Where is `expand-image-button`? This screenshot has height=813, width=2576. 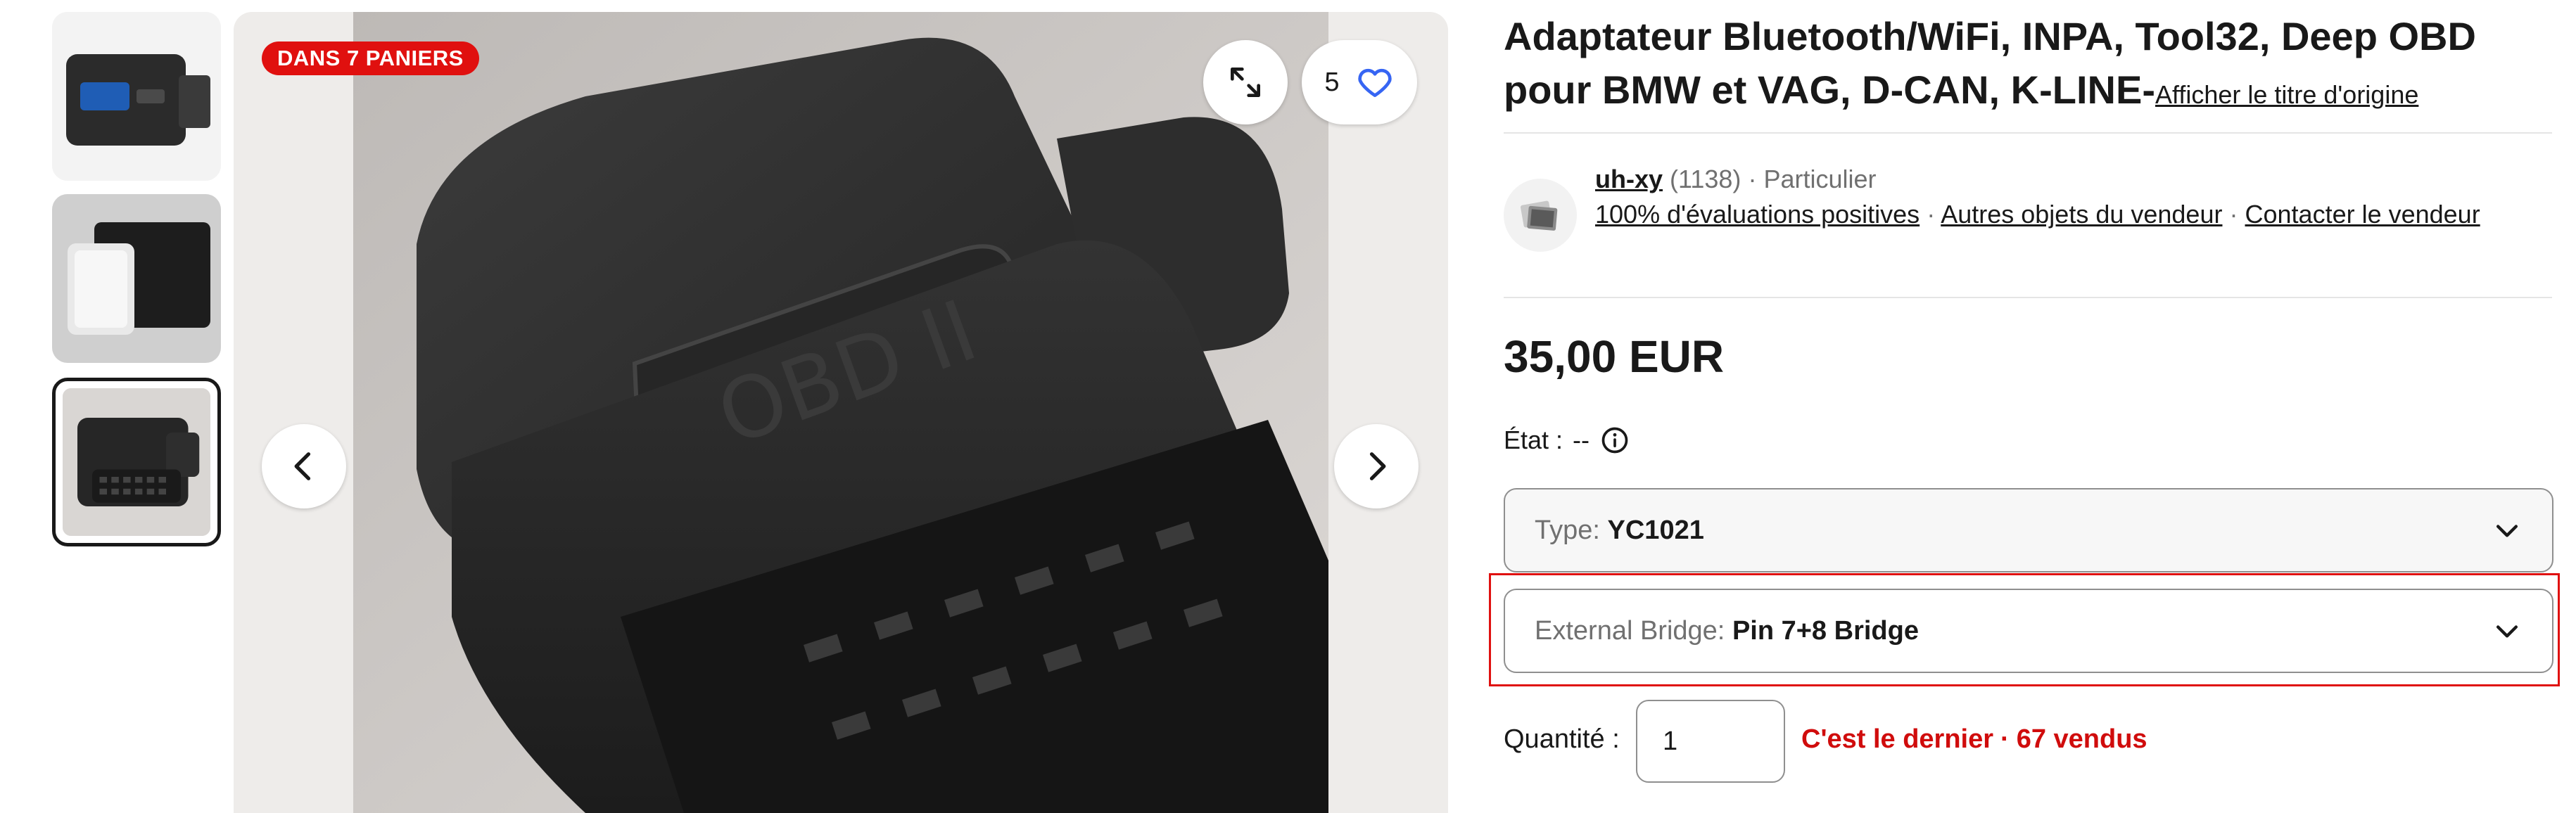
expand-image-button is located at coordinates (1245, 82).